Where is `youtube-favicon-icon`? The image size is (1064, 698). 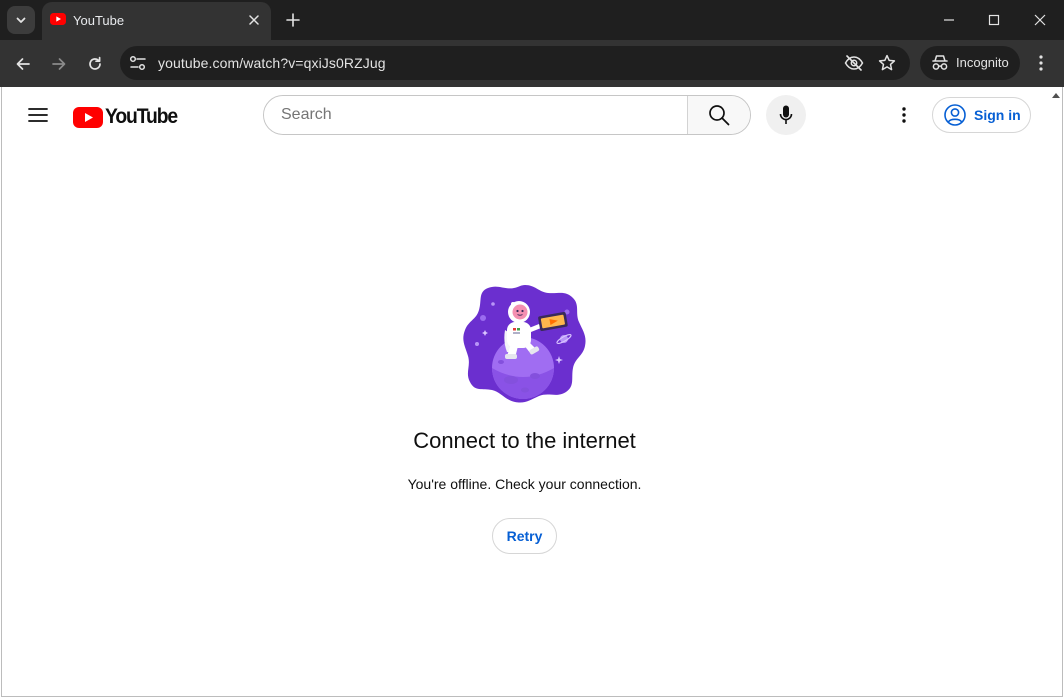 youtube-favicon-icon is located at coordinates (58, 19).